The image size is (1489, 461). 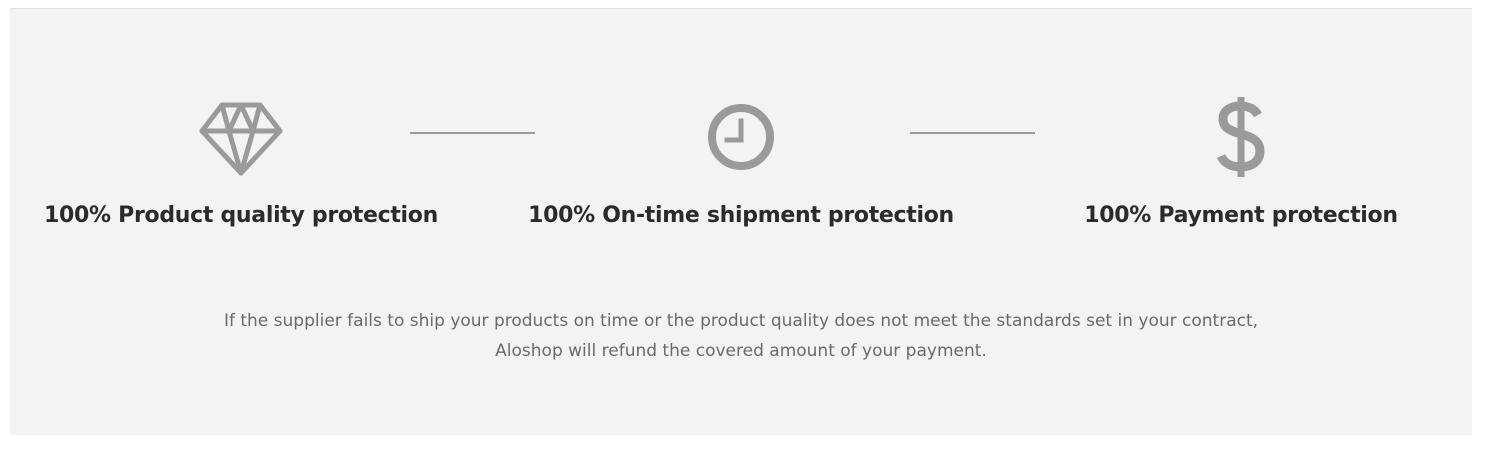 I want to click on feature-payment: 100% Payment protection, so click(x=1241, y=162).